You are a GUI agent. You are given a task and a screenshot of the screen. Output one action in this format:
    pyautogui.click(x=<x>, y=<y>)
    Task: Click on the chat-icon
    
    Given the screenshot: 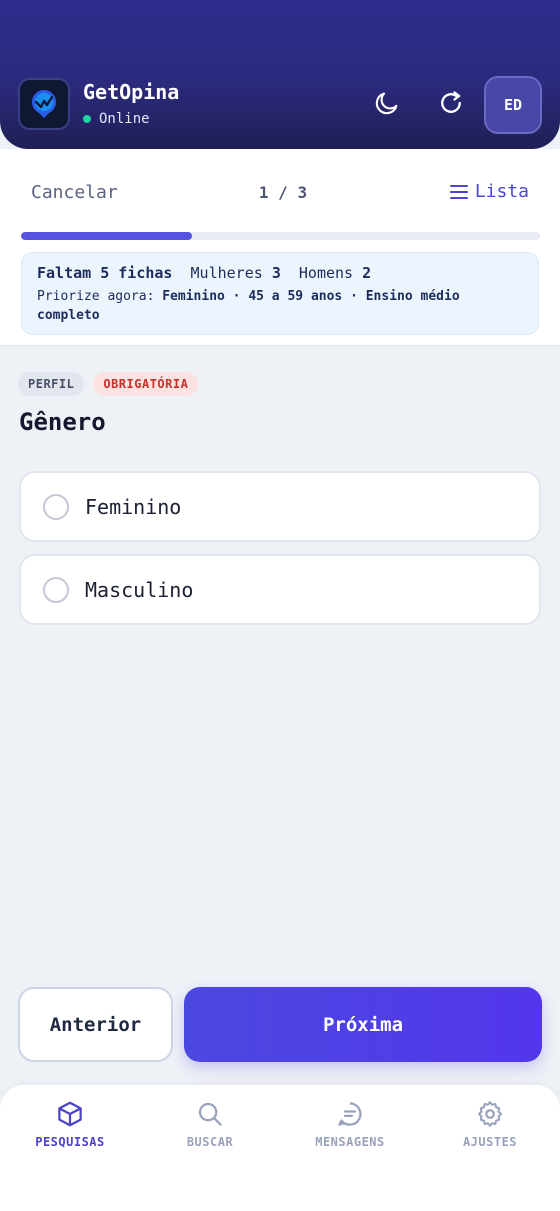 What is the action you would take?
    pyautogui.click(x=350, y=1114)
    